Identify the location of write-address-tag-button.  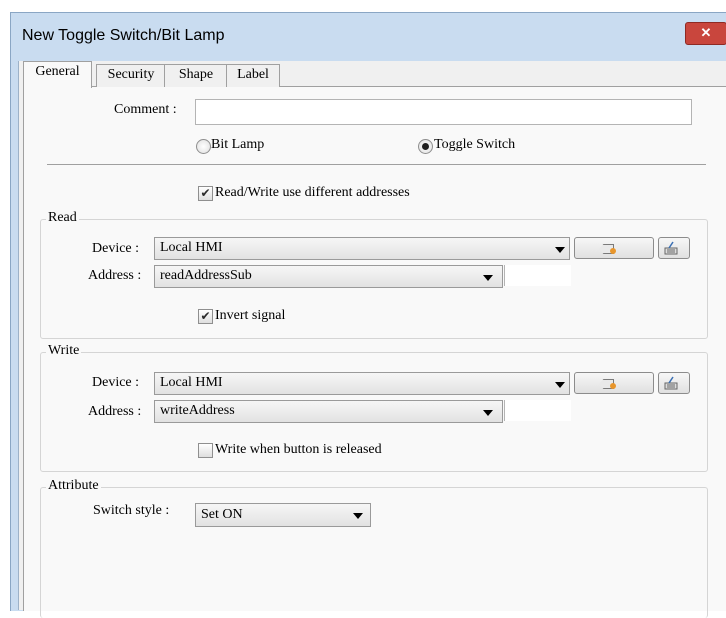
(614, 383).